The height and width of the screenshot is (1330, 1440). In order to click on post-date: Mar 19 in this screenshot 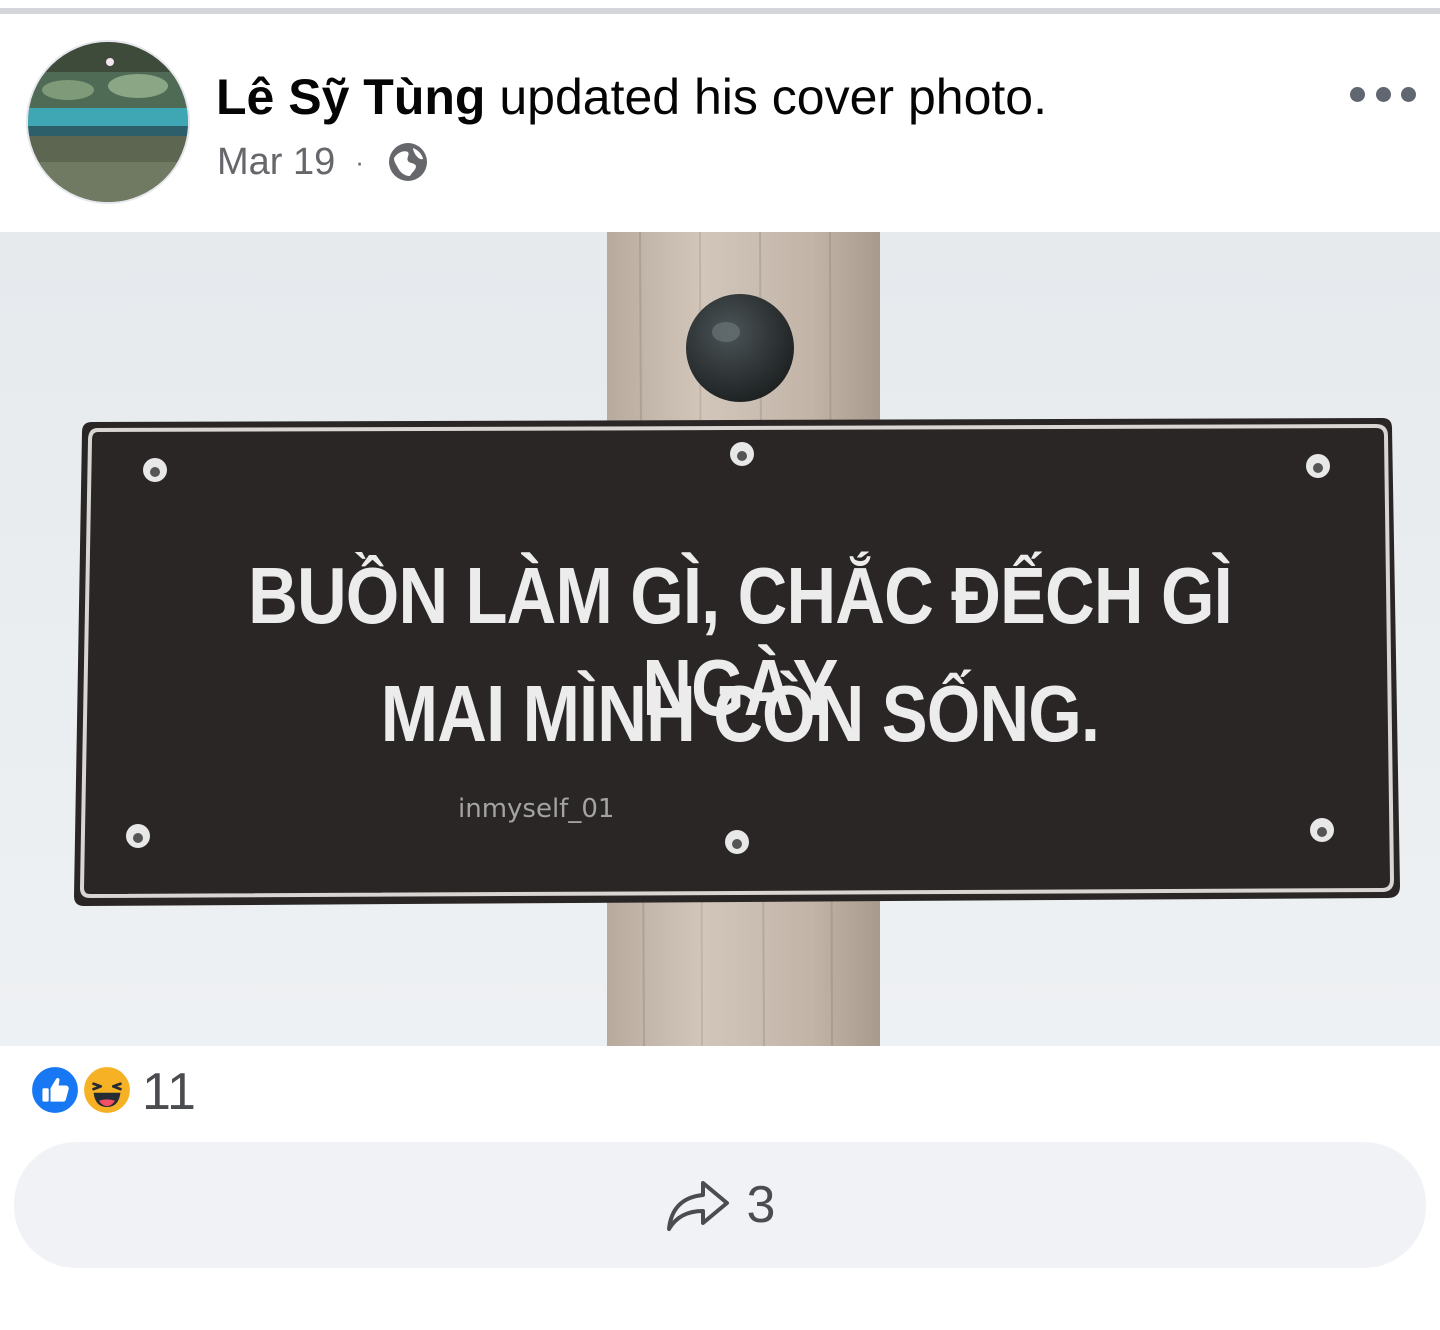, I will do `click(276, 162)`.